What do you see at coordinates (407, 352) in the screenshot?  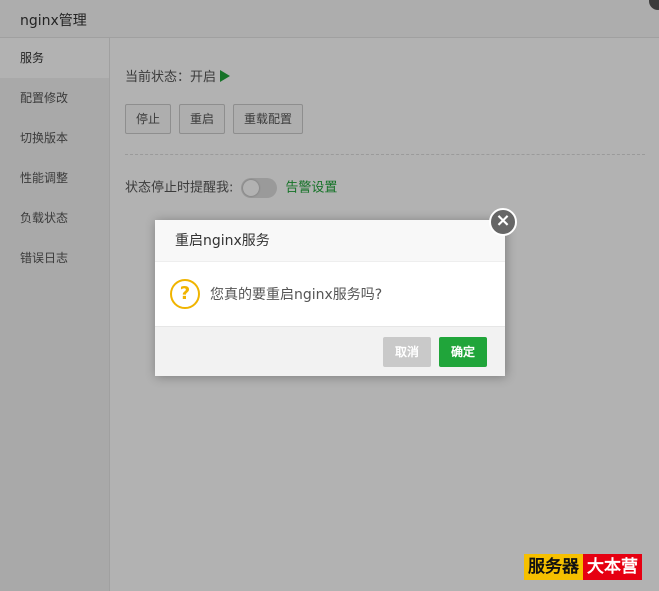 I see `cancel-button: 取消` at bounding box center [407, 352].